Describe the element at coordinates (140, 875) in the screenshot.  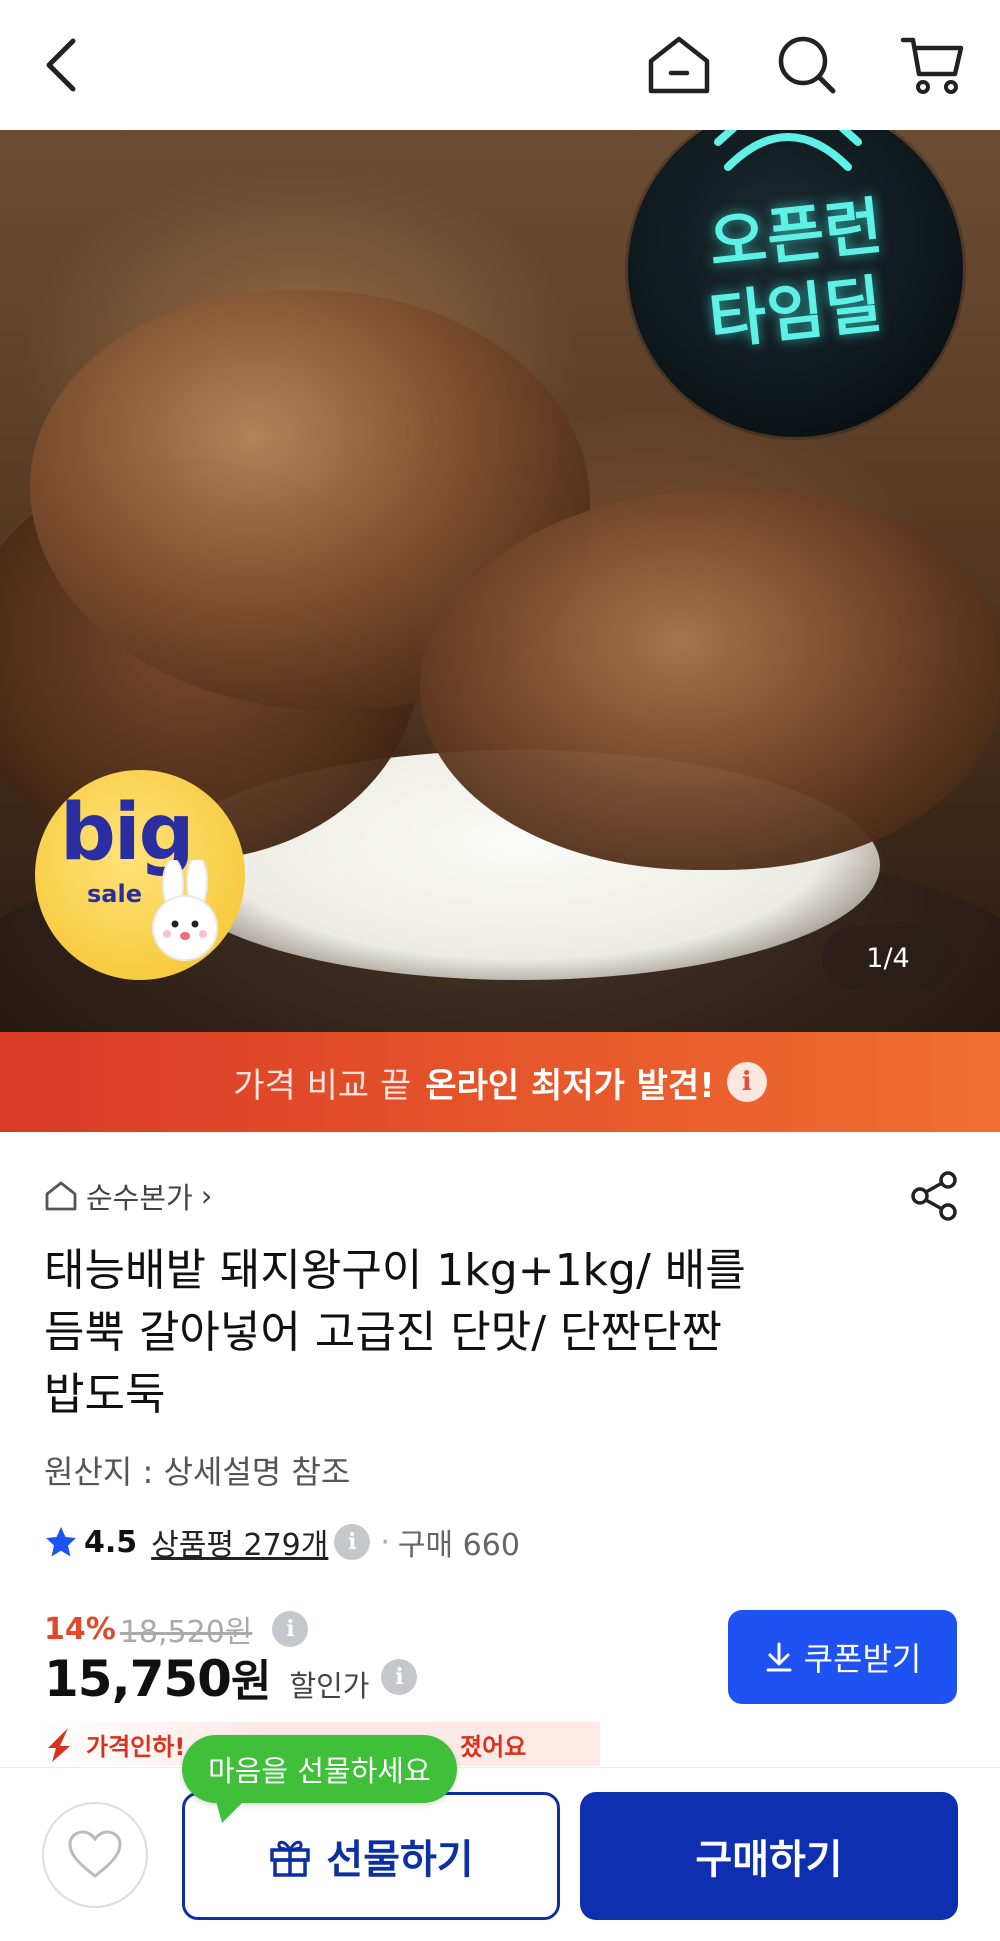
I see `big-sale-badge: big sale` at that location.